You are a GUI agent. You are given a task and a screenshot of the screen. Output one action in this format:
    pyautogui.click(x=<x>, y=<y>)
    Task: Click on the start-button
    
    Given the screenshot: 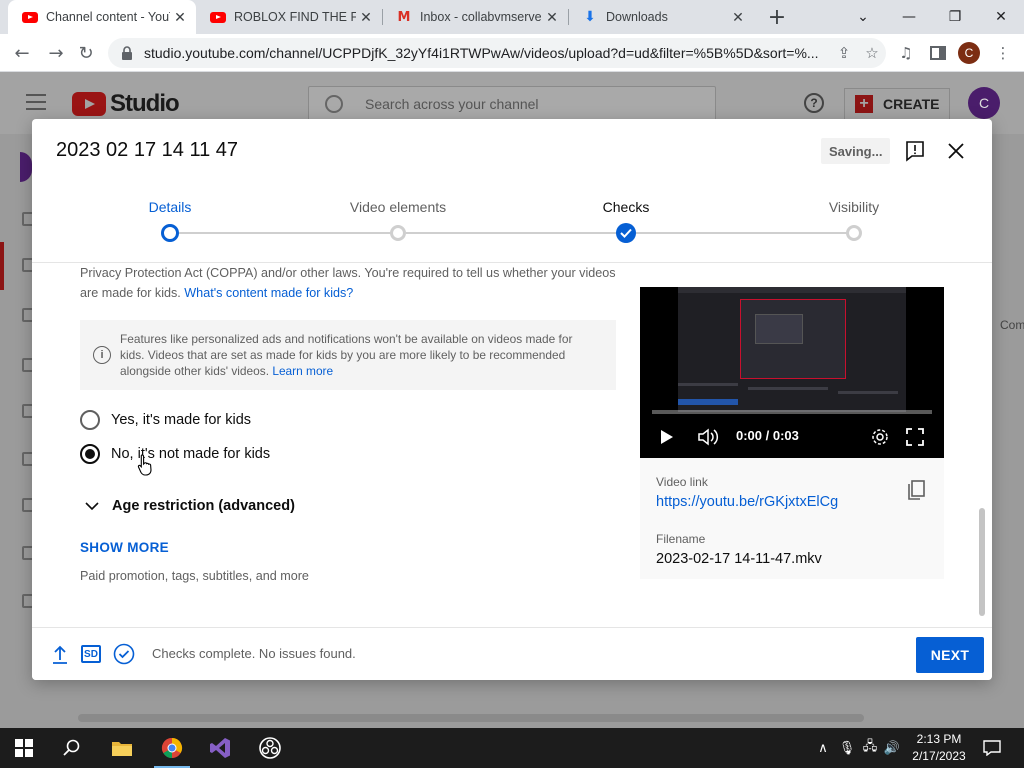 What is the action you would take?
    pyautogui.click(x=24, y=748)
    